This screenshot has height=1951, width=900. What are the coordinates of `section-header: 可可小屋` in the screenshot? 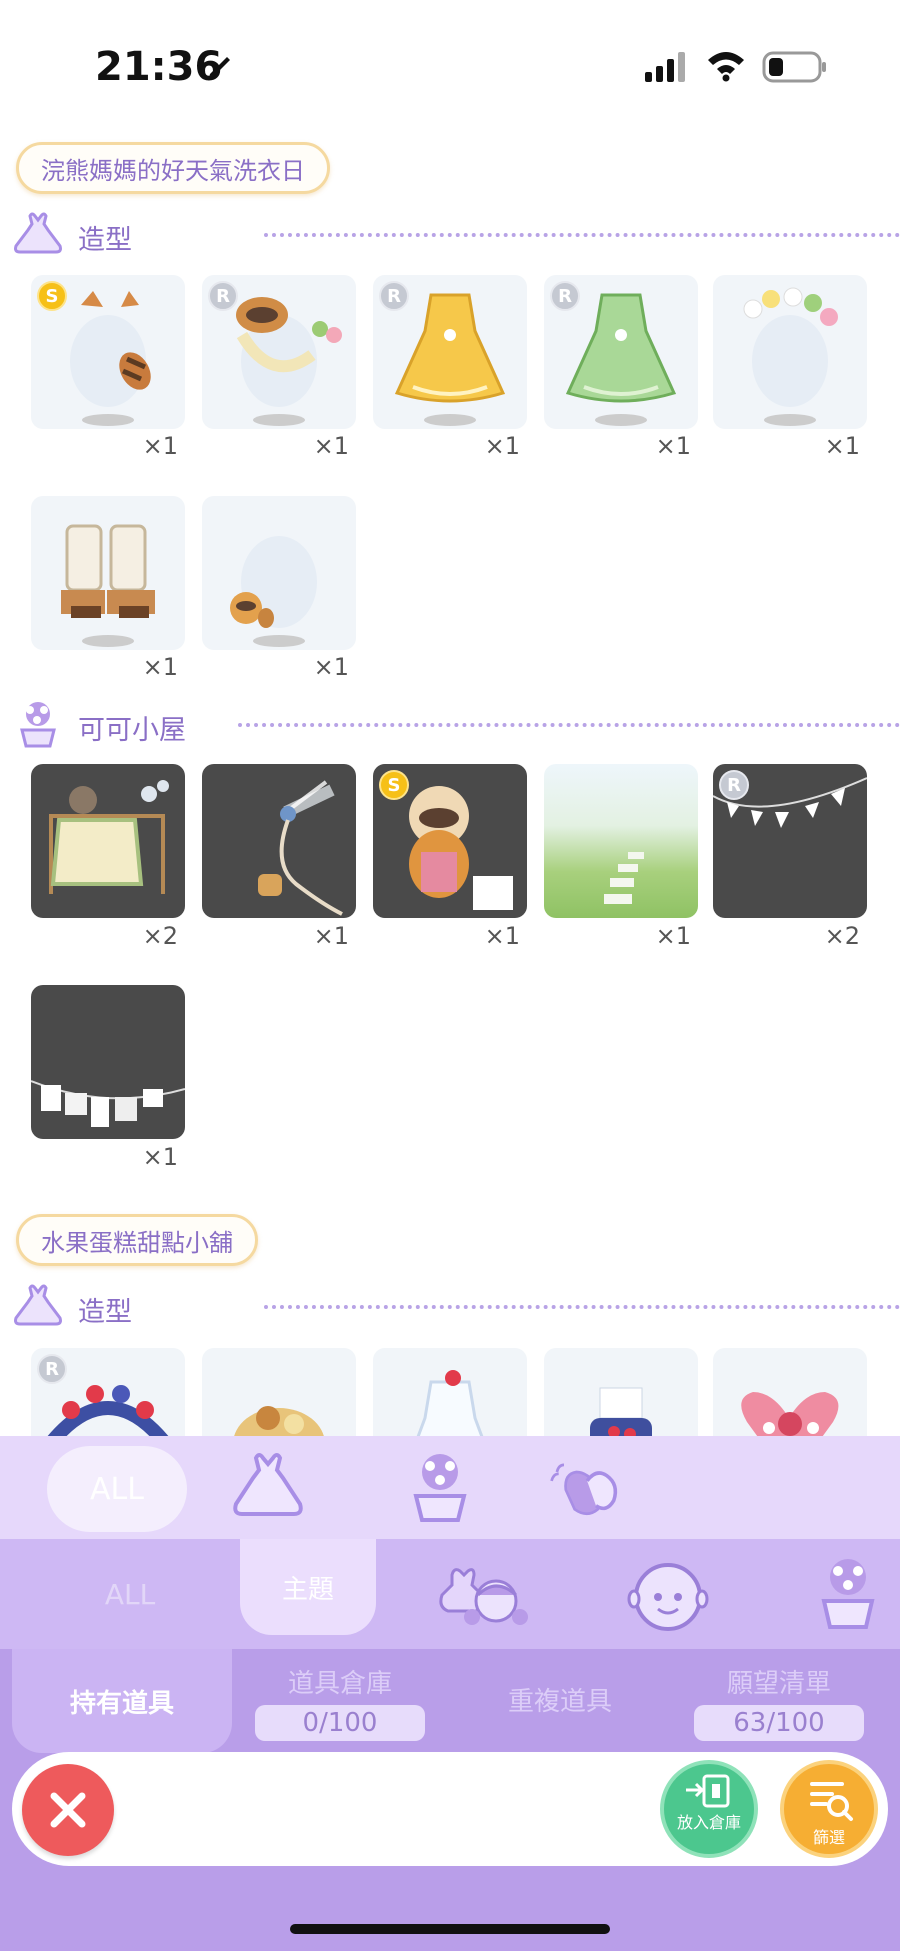 It's located at (455, 724).